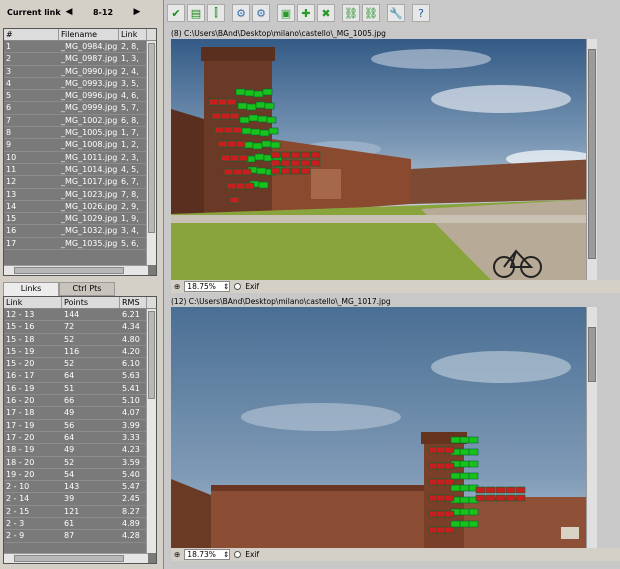 This screenshot has height=569, width=620. Describe the element at coordinates (80, 47) in the screenshot. I see `table-row: 1 _MG_0984.jpg 2, 8,` at that location.